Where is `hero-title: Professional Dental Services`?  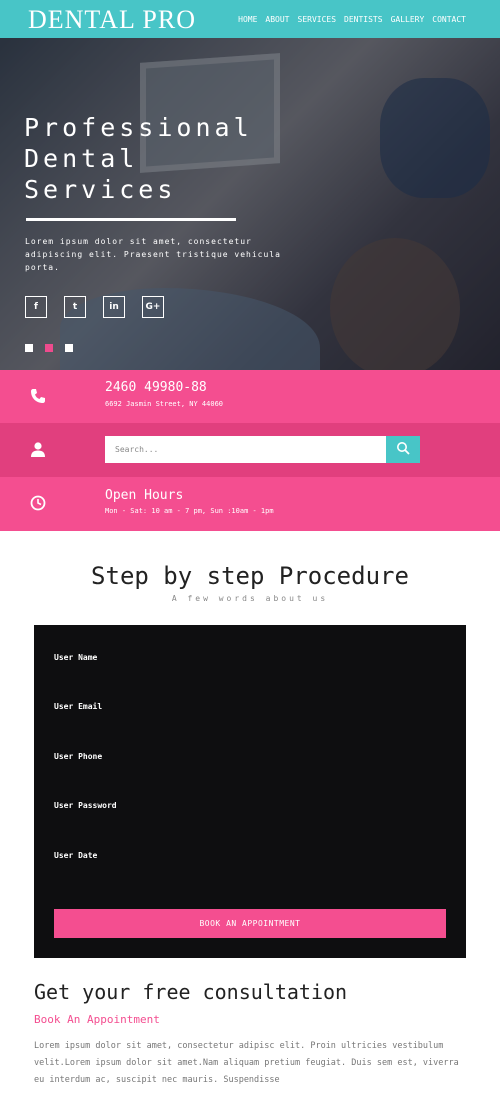 hero-title: Professional Dental Services is located at coordinates (138, 158).